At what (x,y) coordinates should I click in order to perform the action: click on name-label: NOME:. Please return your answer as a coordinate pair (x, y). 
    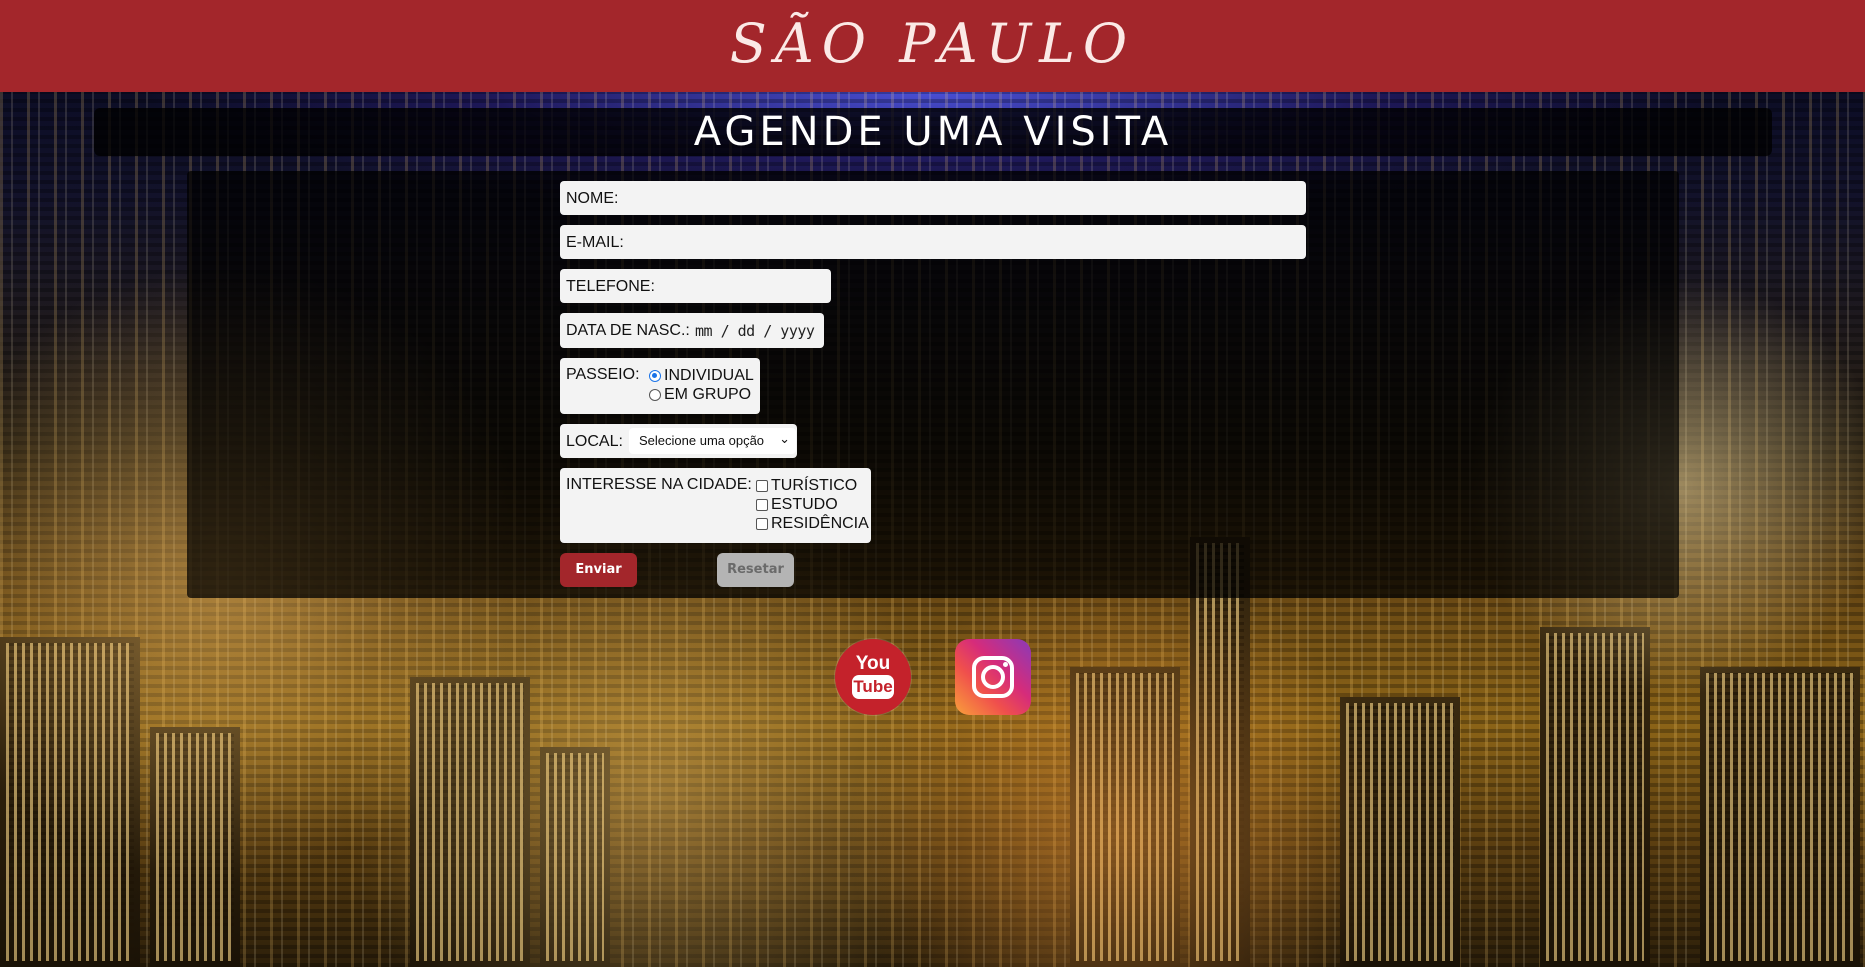
    Looking at the image, I should click on (592, 198).